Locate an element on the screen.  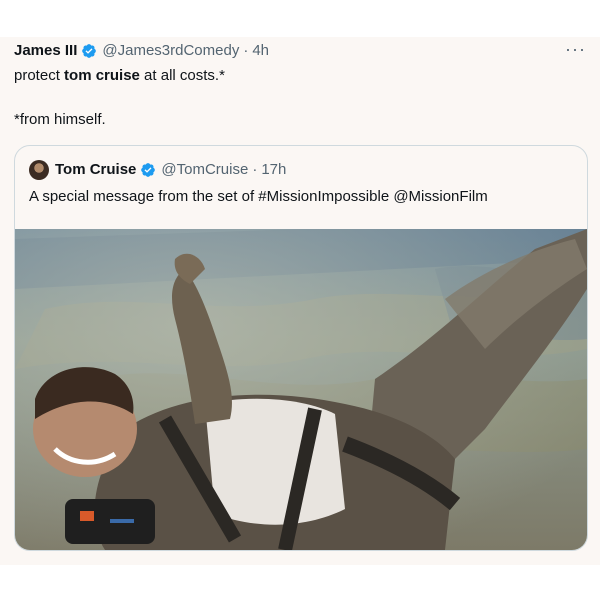
quoted-author-name: Tom Cruise is located at coordinates (95, 170).